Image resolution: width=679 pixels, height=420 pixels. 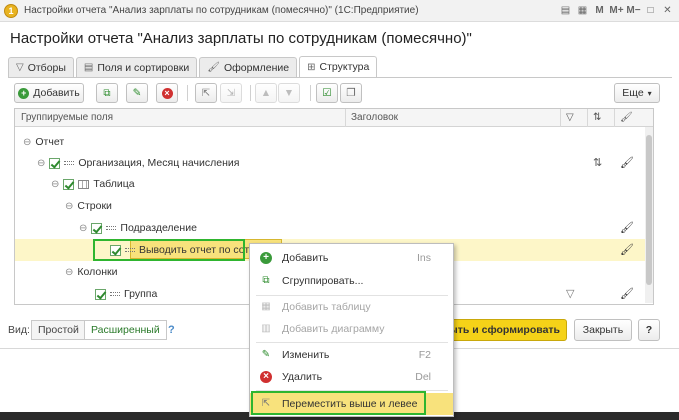 I want to click on help-icon: ?, so click(x=171, y=330).